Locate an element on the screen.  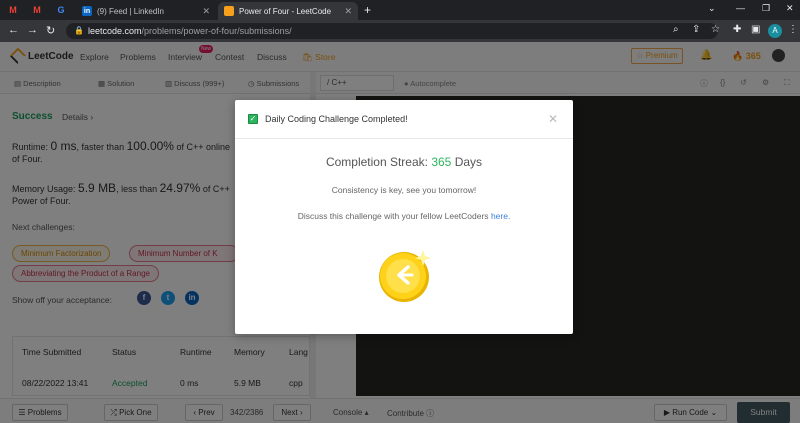
discuss-link: here. is located at coordinates (500, 216).